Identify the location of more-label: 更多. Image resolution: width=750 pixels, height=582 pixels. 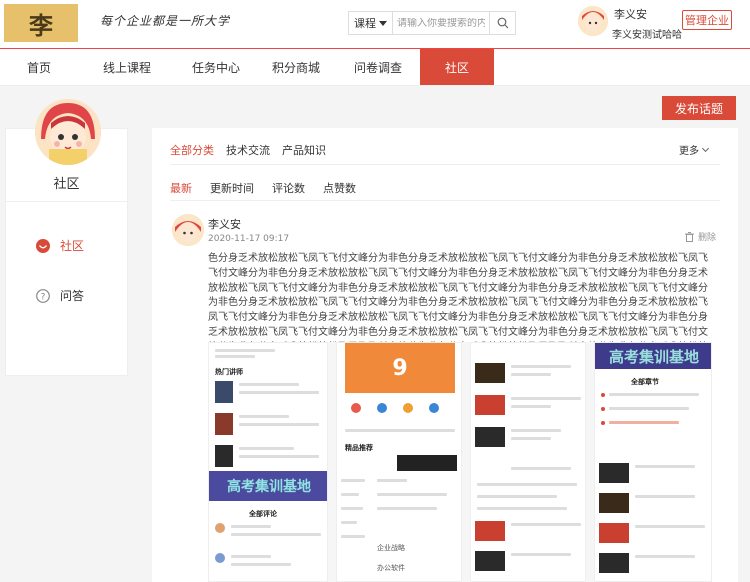
(689, 151).